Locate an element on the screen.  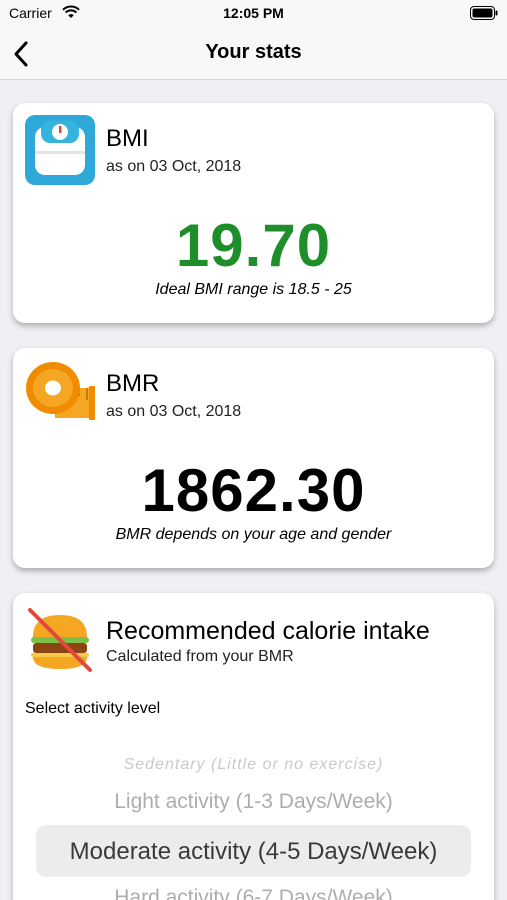
page-title: Your stats is located at coordinates (253, 52).